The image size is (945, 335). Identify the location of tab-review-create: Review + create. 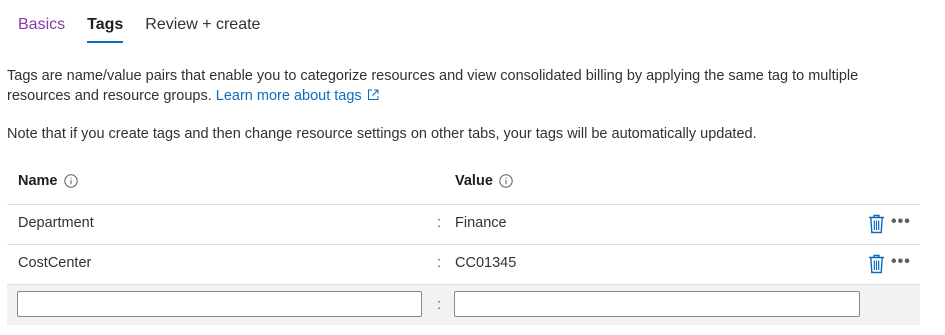
(202, 29).